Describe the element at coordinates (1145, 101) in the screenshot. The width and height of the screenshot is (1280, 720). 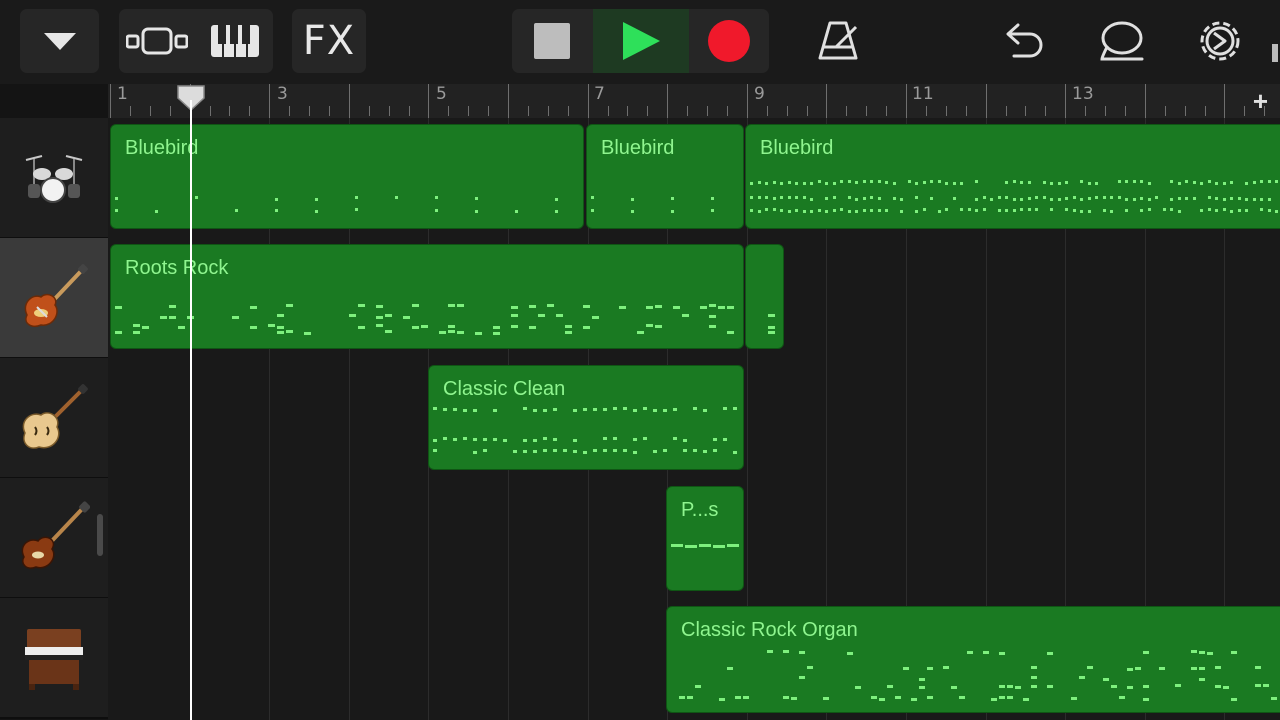
I see `ruler-bar-tick` at that location.